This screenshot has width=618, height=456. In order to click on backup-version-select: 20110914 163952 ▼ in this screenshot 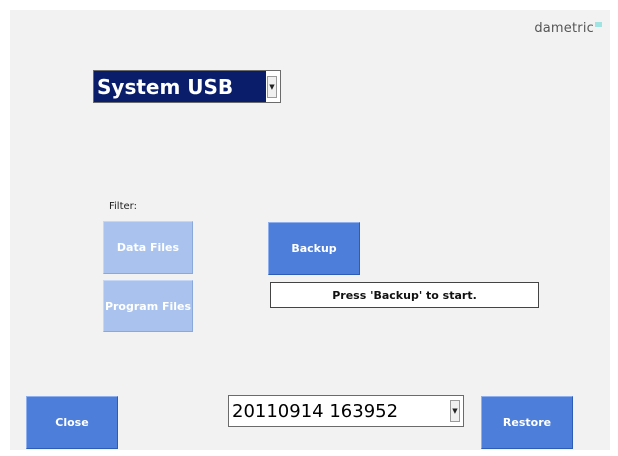, I will do `click(346, 411)`.